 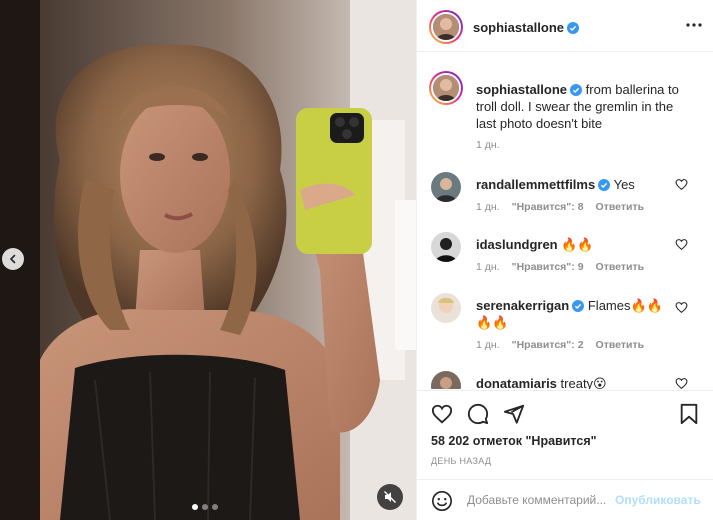 I want to click on comment-likes: "Нравится": 9, so click(x=548, y=267).